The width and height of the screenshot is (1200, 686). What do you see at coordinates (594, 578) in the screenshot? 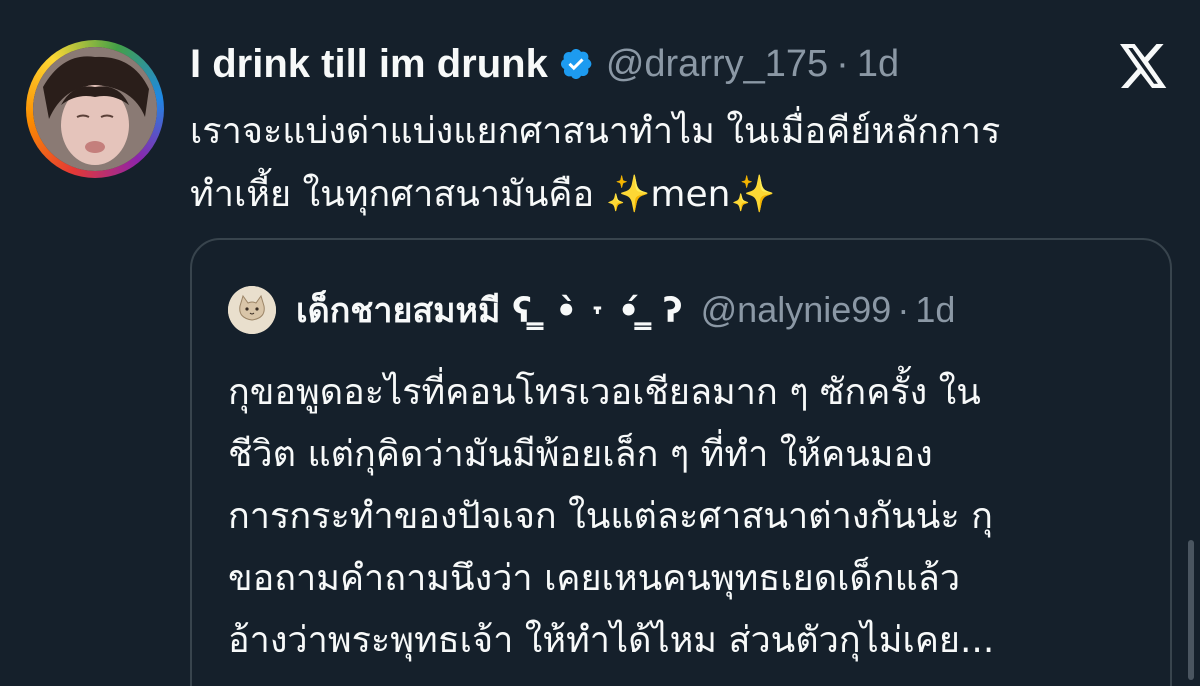
I see `quoted-body-line: ขอถามคำถามนึงว่า เคยเหนคนพุทธเยดเด็กแล้ว` at bounding box center [594, 578].